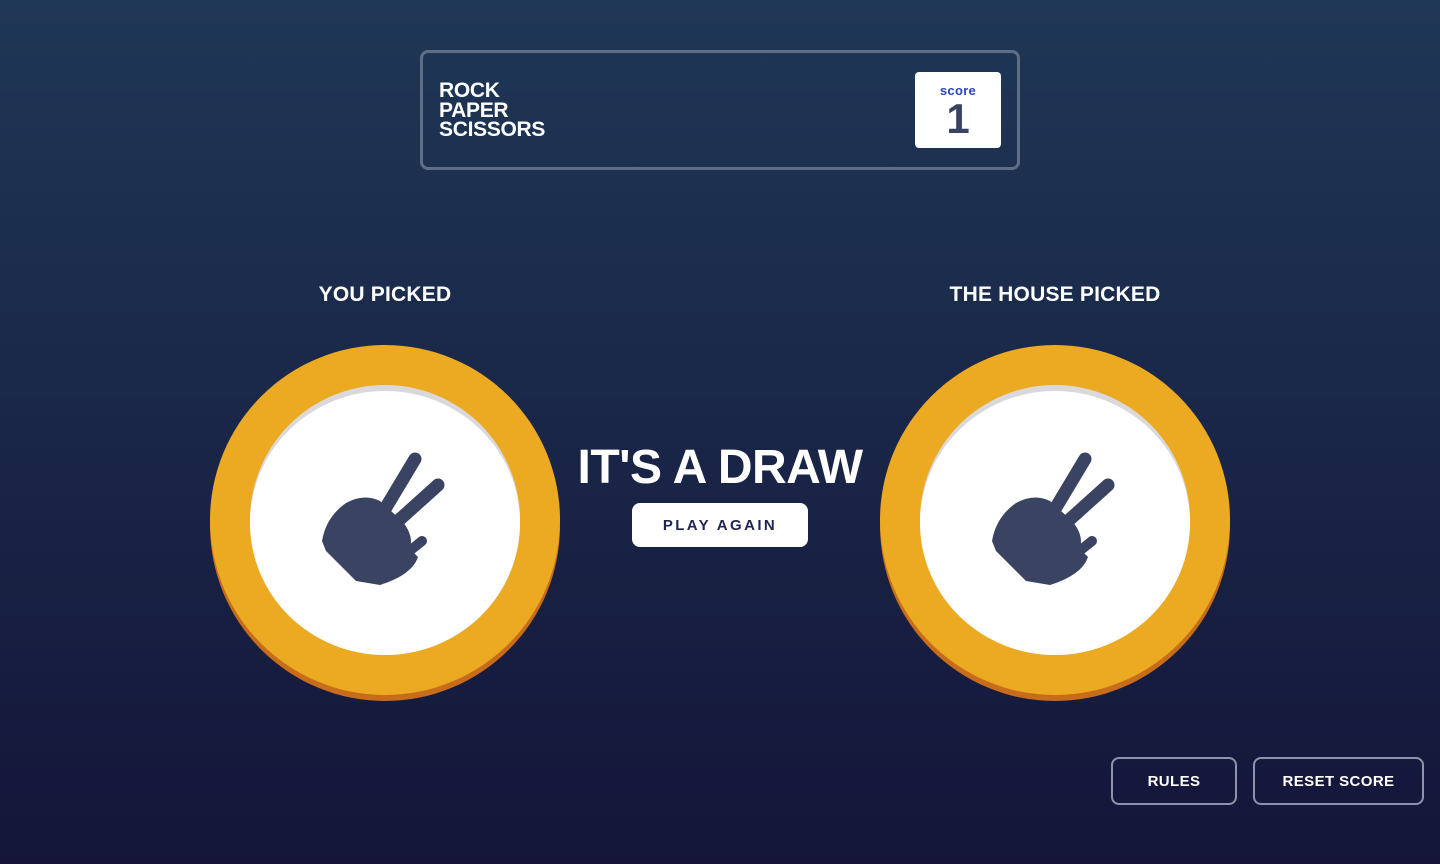 The width and height of the screenshot is (1440, 864). I want to click on reset-score-button: RESET SCORE, so click(1338, 781).